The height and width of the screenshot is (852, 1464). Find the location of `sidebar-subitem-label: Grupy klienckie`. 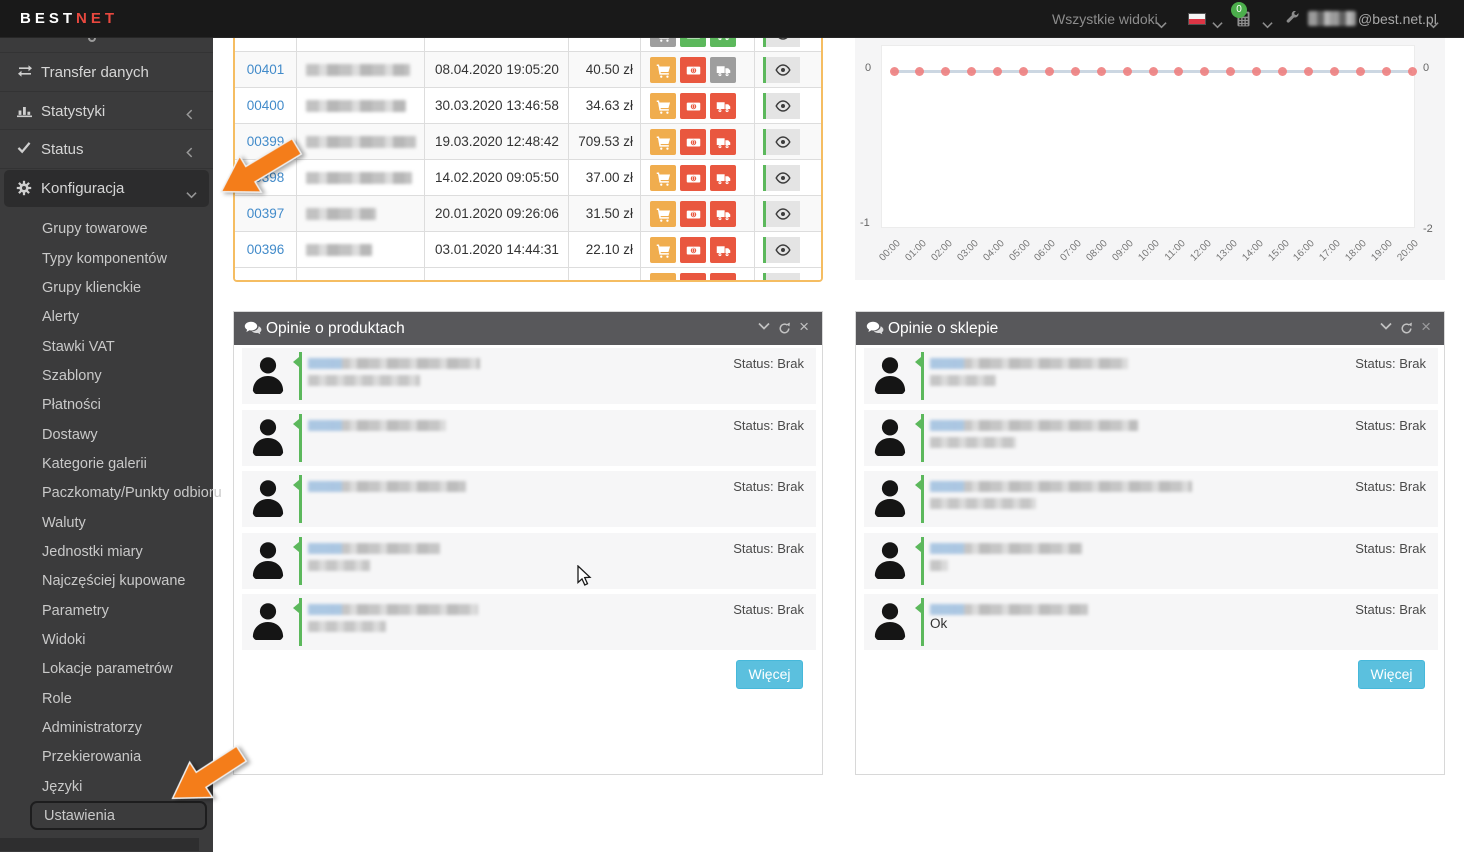

sidebar-subitem-label: Grupy klienckie is located at coordinates (92, 287).